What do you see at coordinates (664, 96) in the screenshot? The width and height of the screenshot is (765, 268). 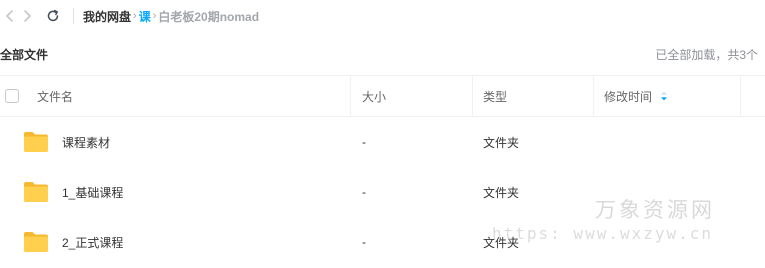 I see `sort-desc-icon` at bounding box center [664, 96].